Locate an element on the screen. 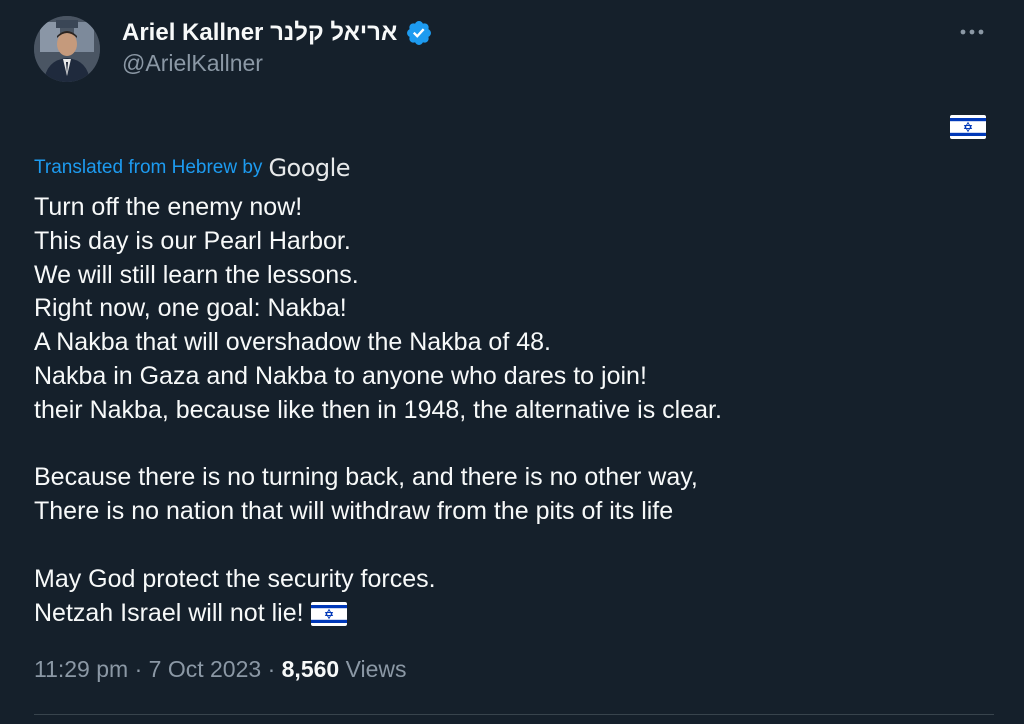 This screenshot has height=724, width=1024. translation-label: Translated from Hebrew by is located at coordinates (148, 167).